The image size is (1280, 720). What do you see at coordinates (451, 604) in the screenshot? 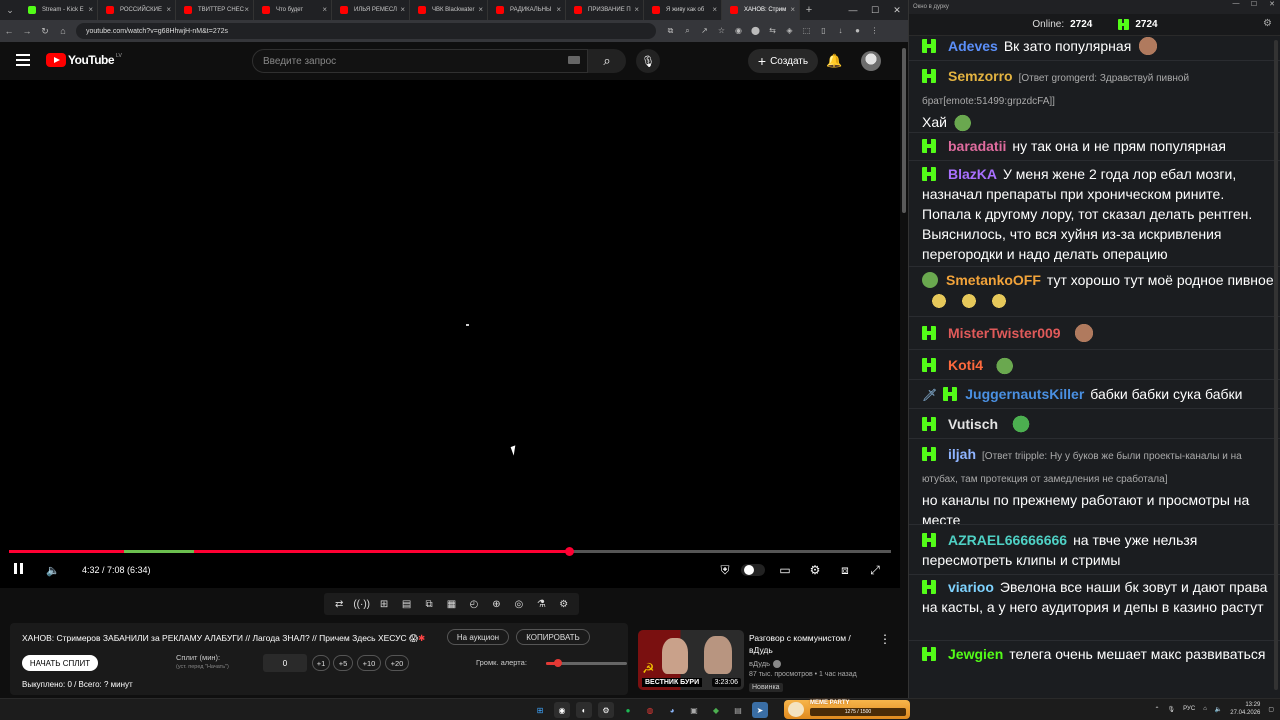
I see `frame-icon: ▦` at bounding box center [451, 604].